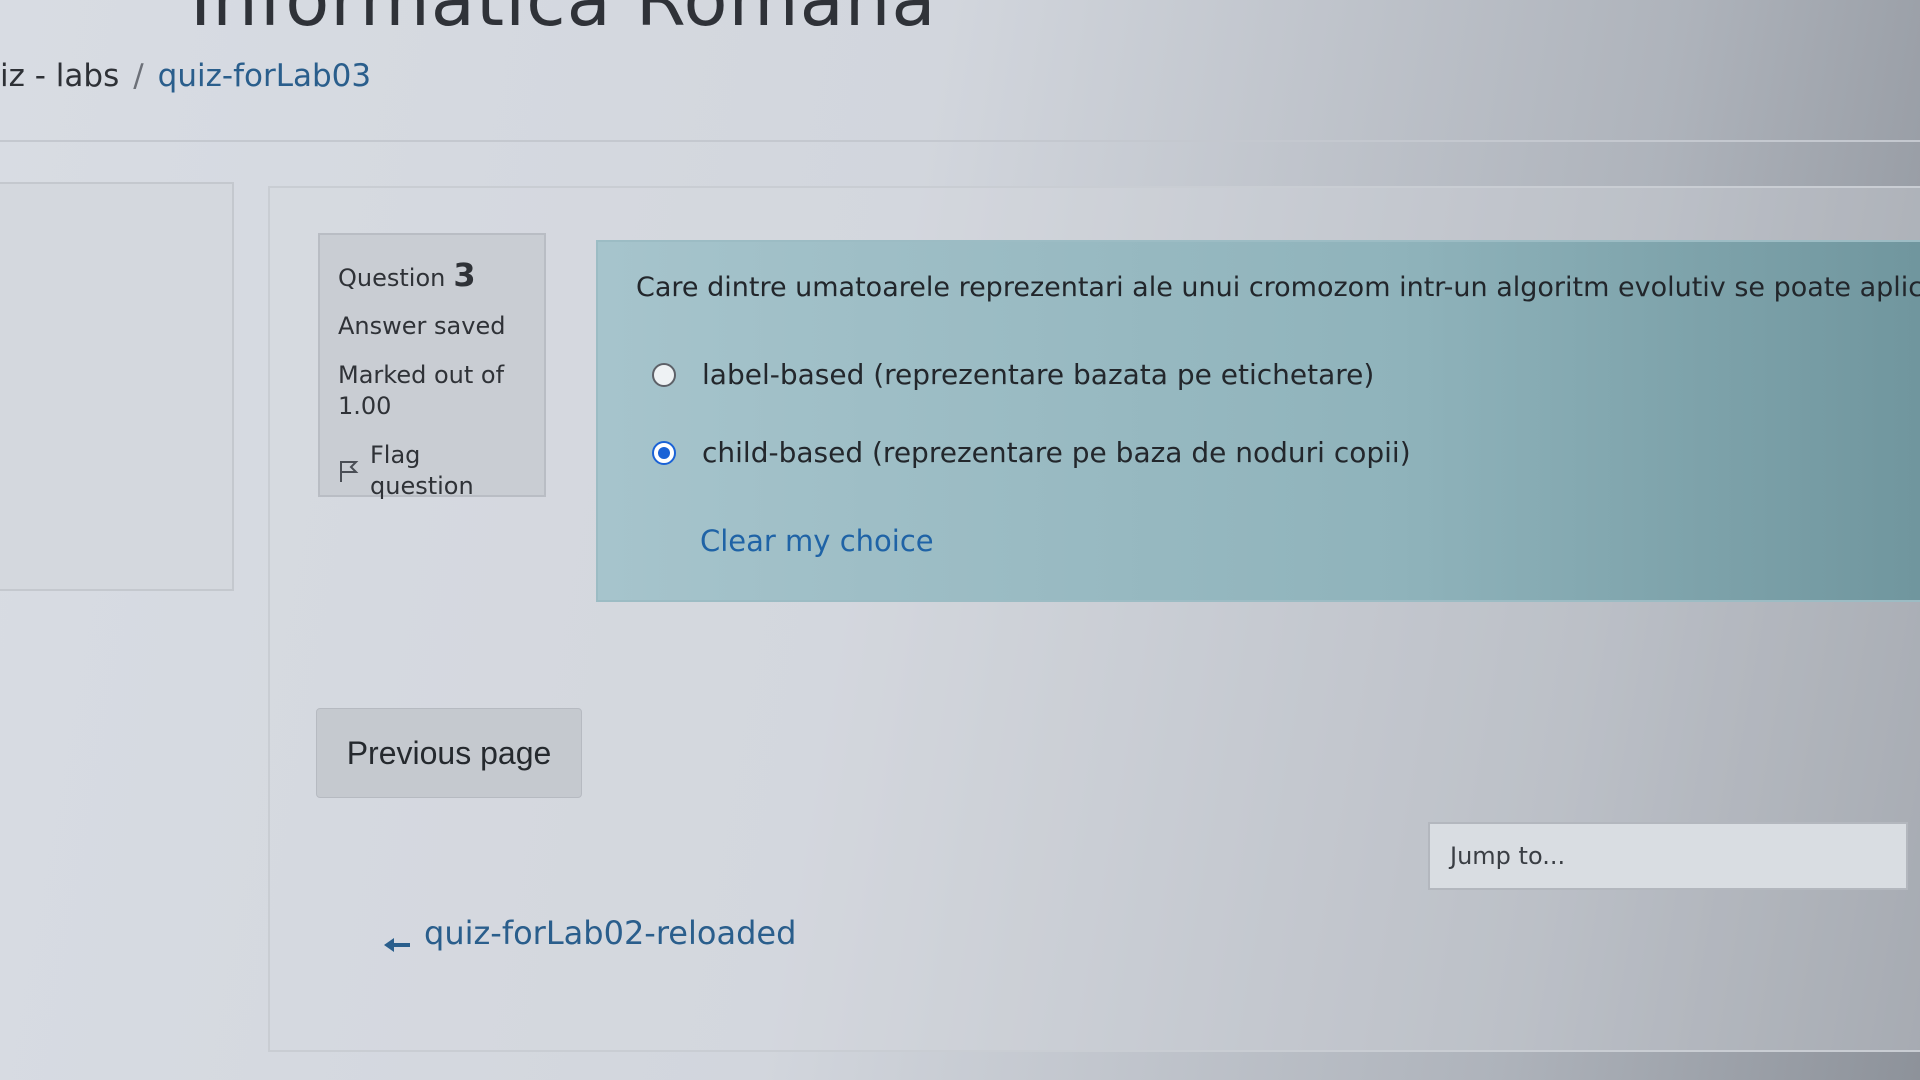 The width and height of the screenshot is (1920, 1080). What do you see at coordinates (960, 141) in the screenshot?
I see `header-divider` at bounding box center [960, 141].